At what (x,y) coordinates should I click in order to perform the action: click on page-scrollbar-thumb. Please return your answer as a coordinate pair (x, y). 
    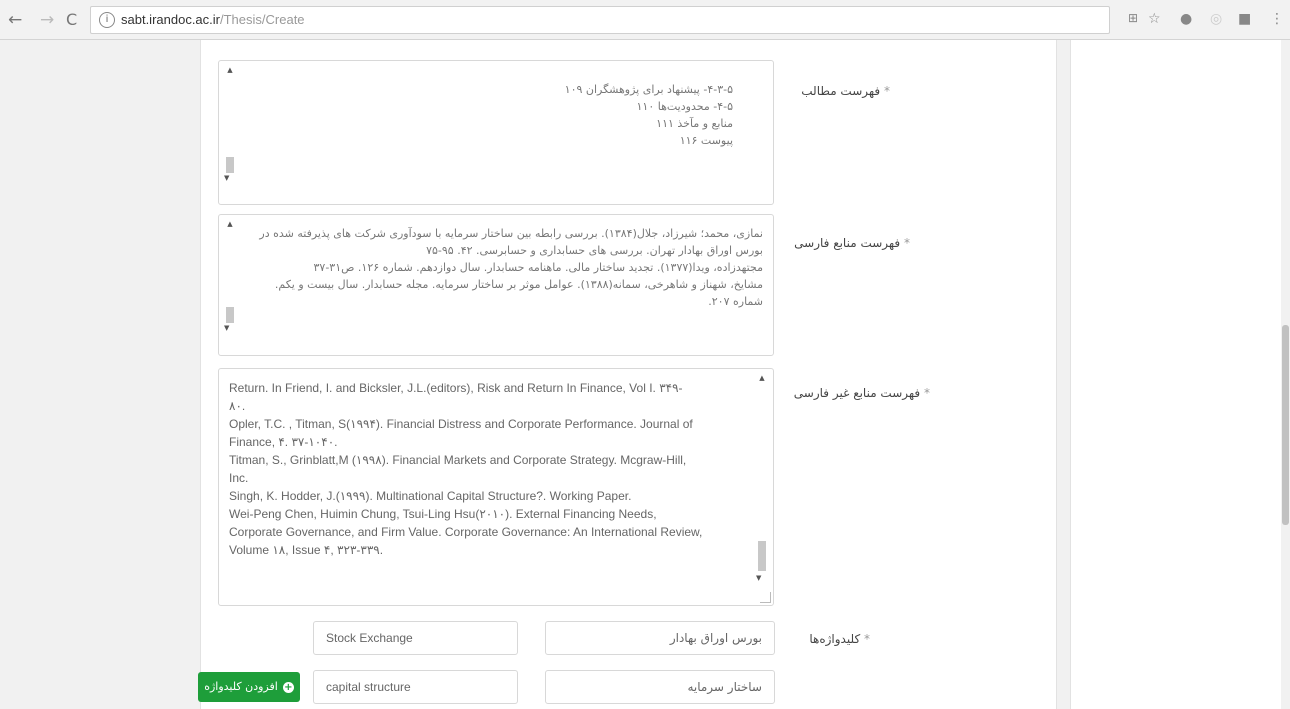
    Looking at the image, I should click on (1285, 425).